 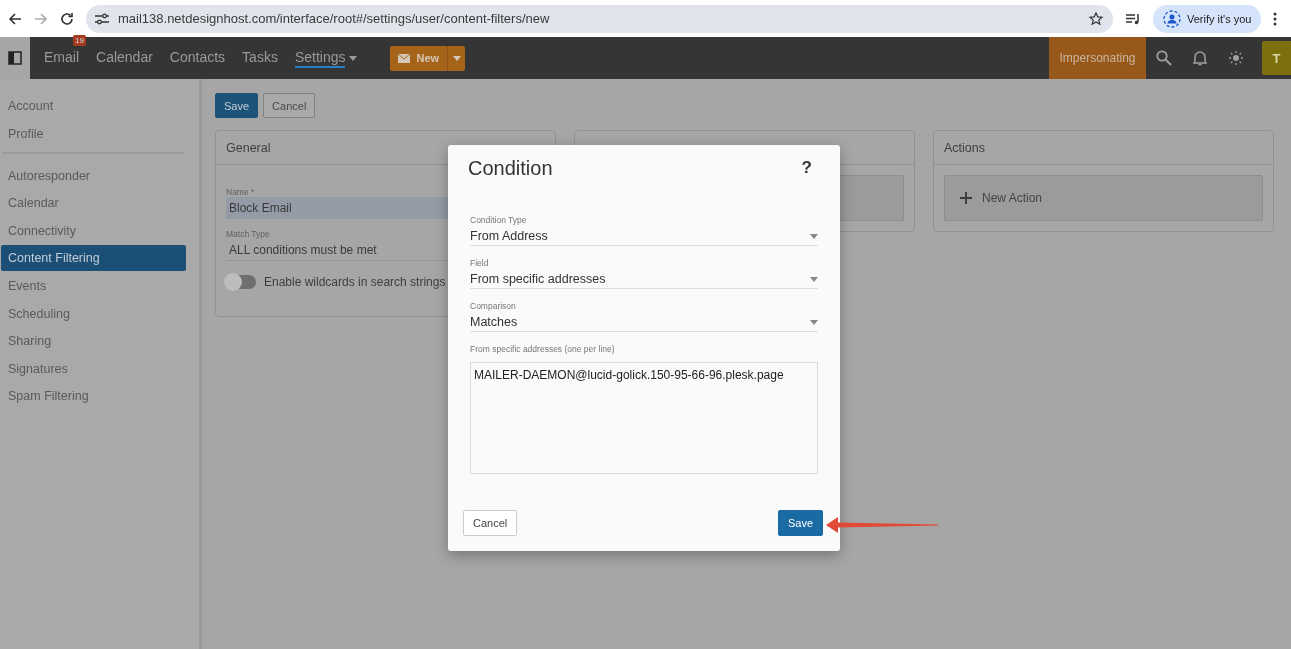 I want to click on plus-icon, so click(x=966, y=198).